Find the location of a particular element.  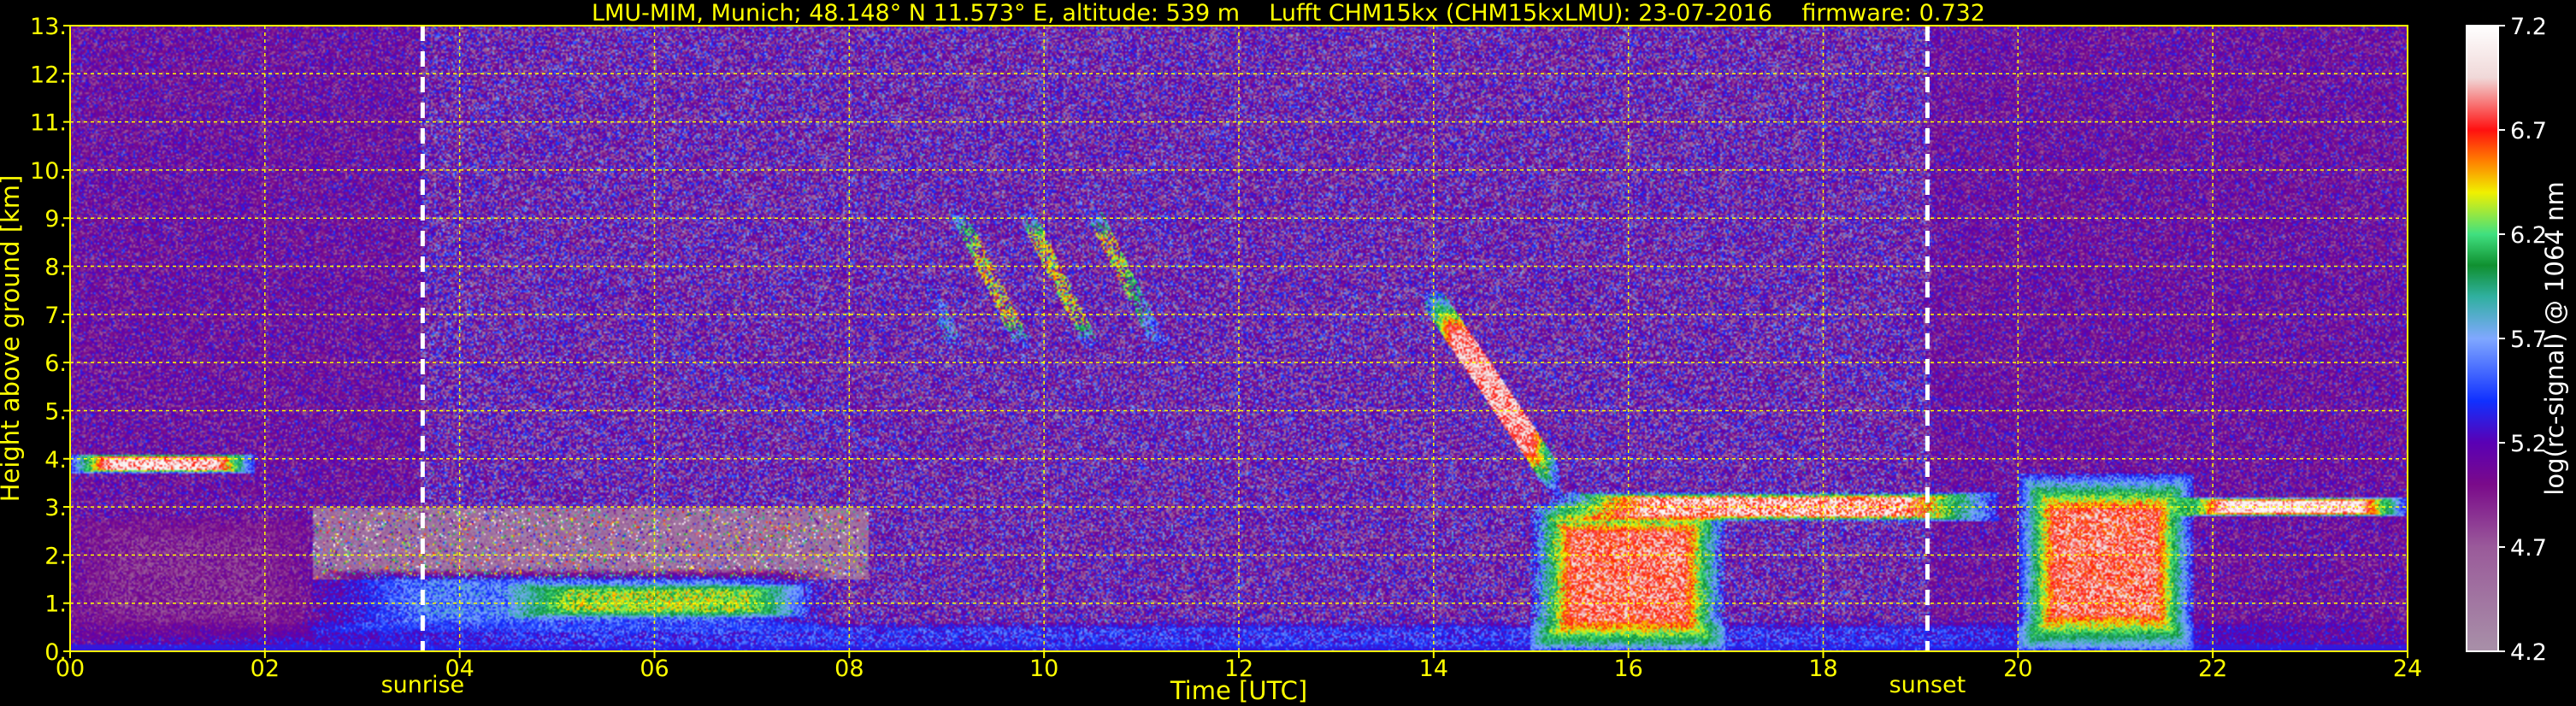

x-tick-label: 06 is located at coordinates (654, 669).